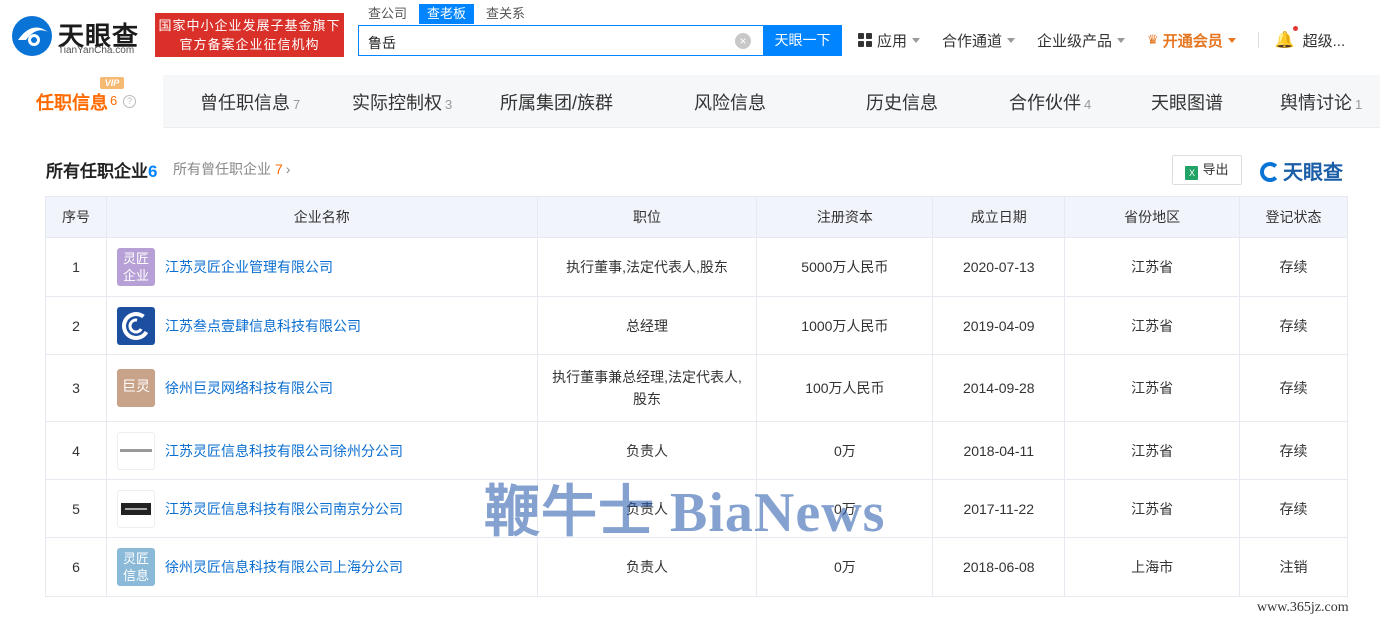 Image resolution: width=1380 pixels, height=625 pixels. Describe the element at coordinates (284, 567) in the screenshot. I see `company-link: 徐州灵匠信息科技有限公司上海分公司` at that location.